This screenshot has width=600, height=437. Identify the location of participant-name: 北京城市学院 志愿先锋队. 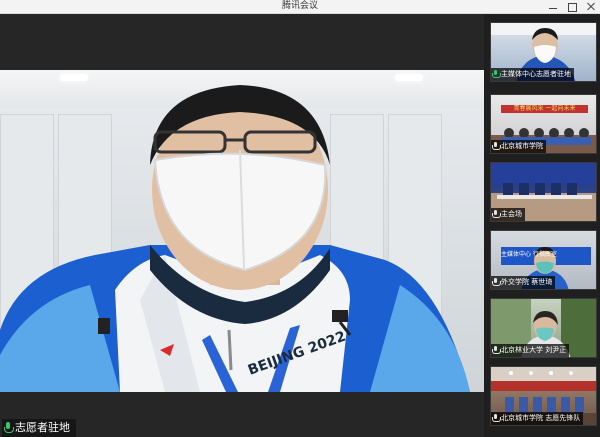
(541, 418).